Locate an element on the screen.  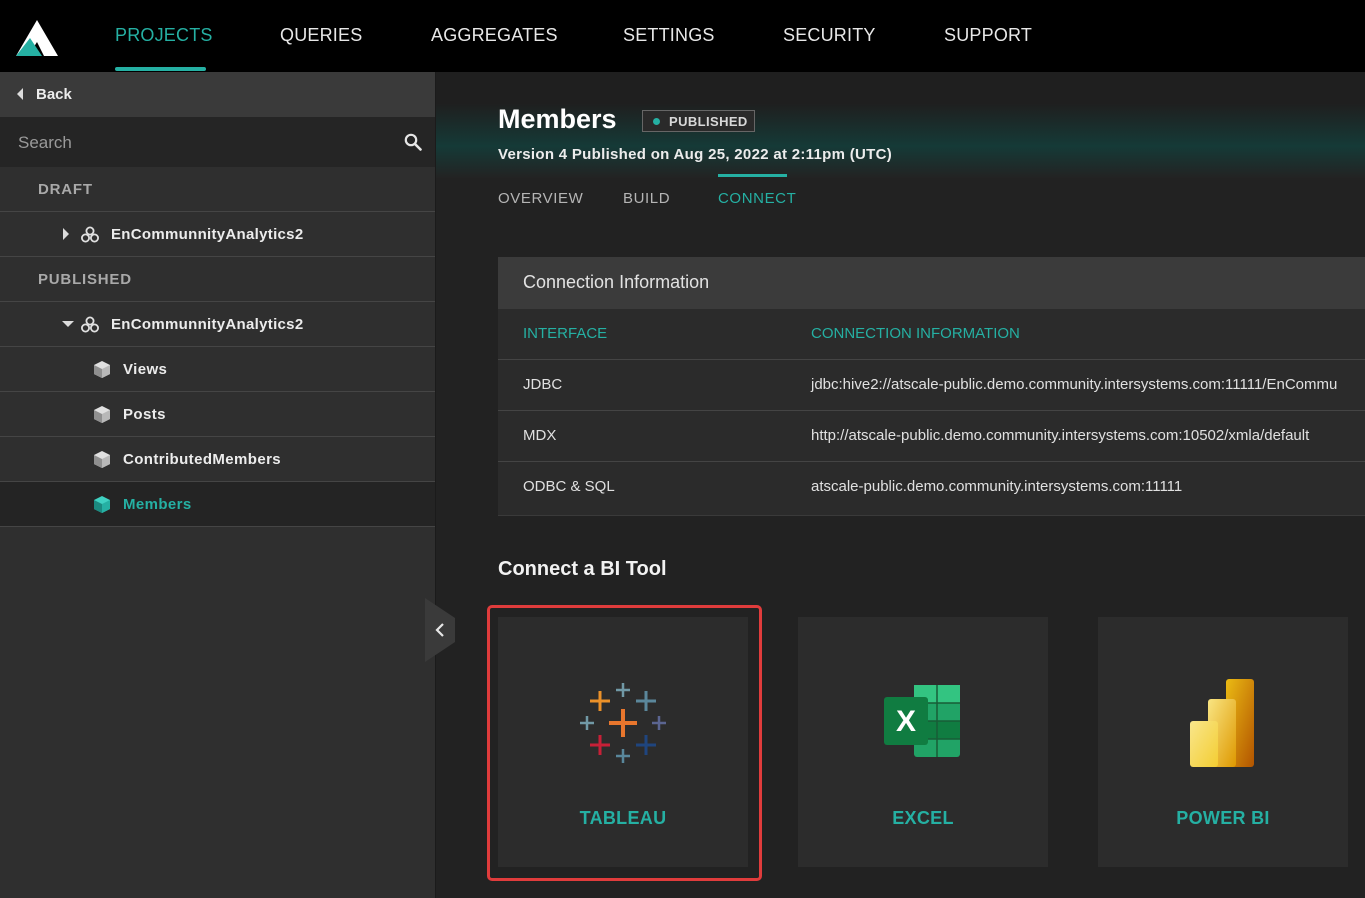
bi-tools-heading: Connect a BI Tool is located at coordinates (582, 569).